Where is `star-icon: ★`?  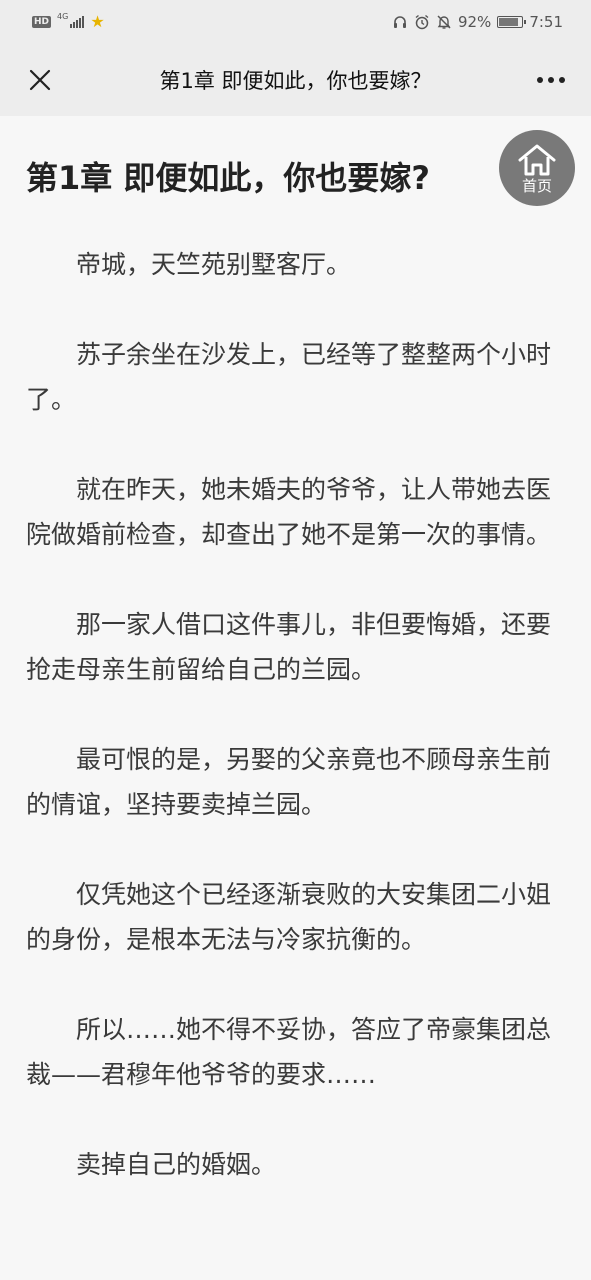
star-icon: ★ is located at coordinates (97, 21).